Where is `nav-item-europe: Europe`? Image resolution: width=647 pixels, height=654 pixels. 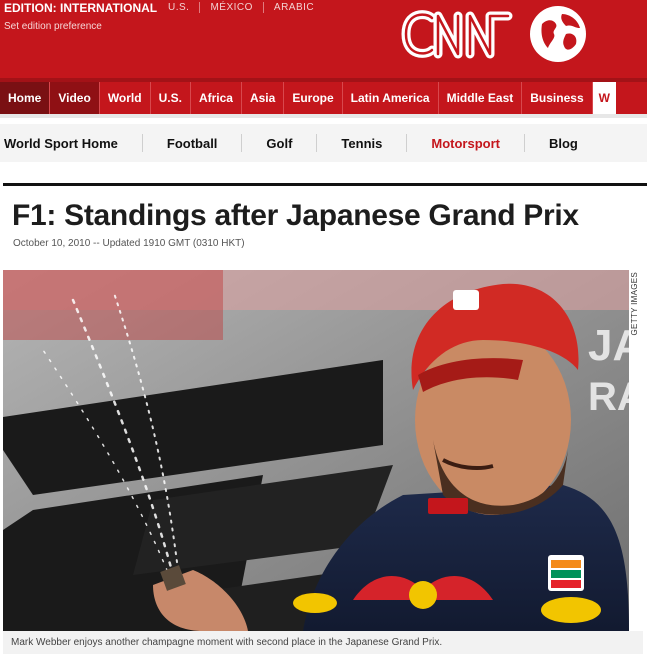 nav-item-europe: Europe is located at coordinates (313, 98).